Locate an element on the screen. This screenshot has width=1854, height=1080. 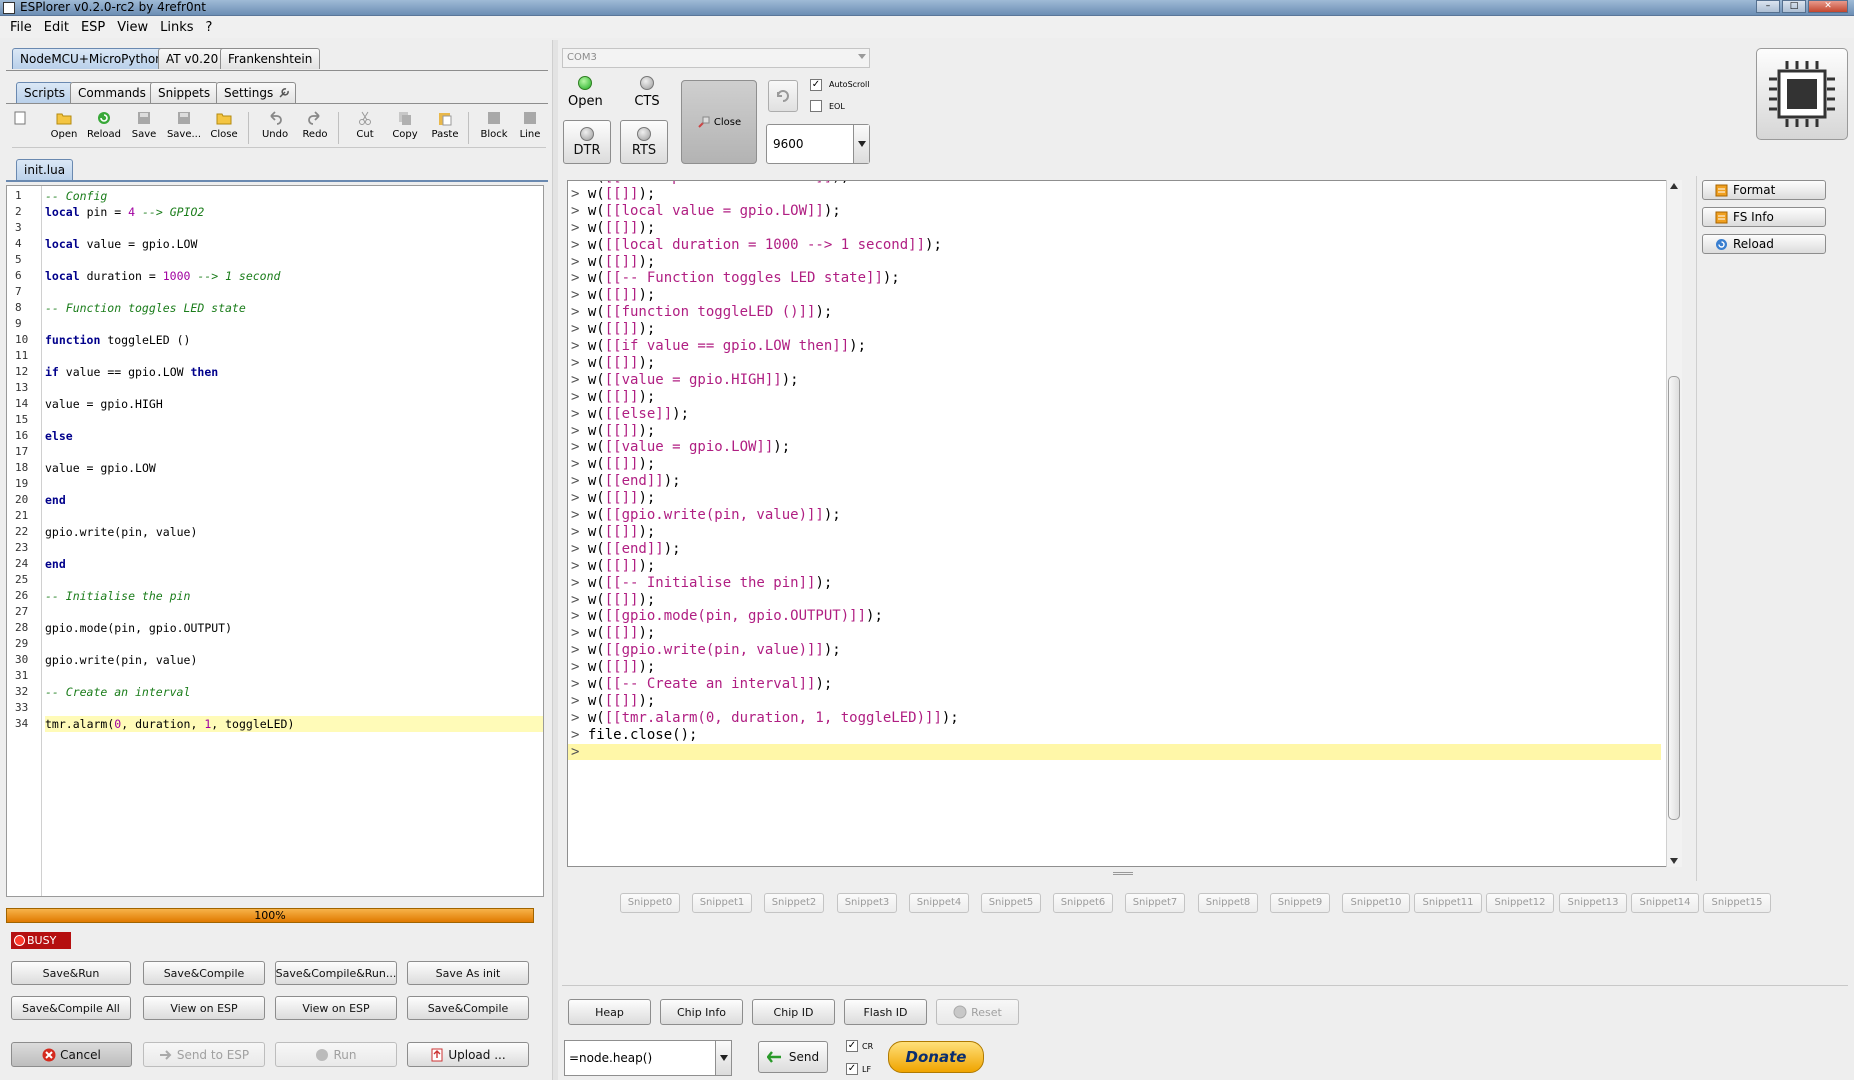
snippet-button: Snippet4 is located at coordinates (939, 903).